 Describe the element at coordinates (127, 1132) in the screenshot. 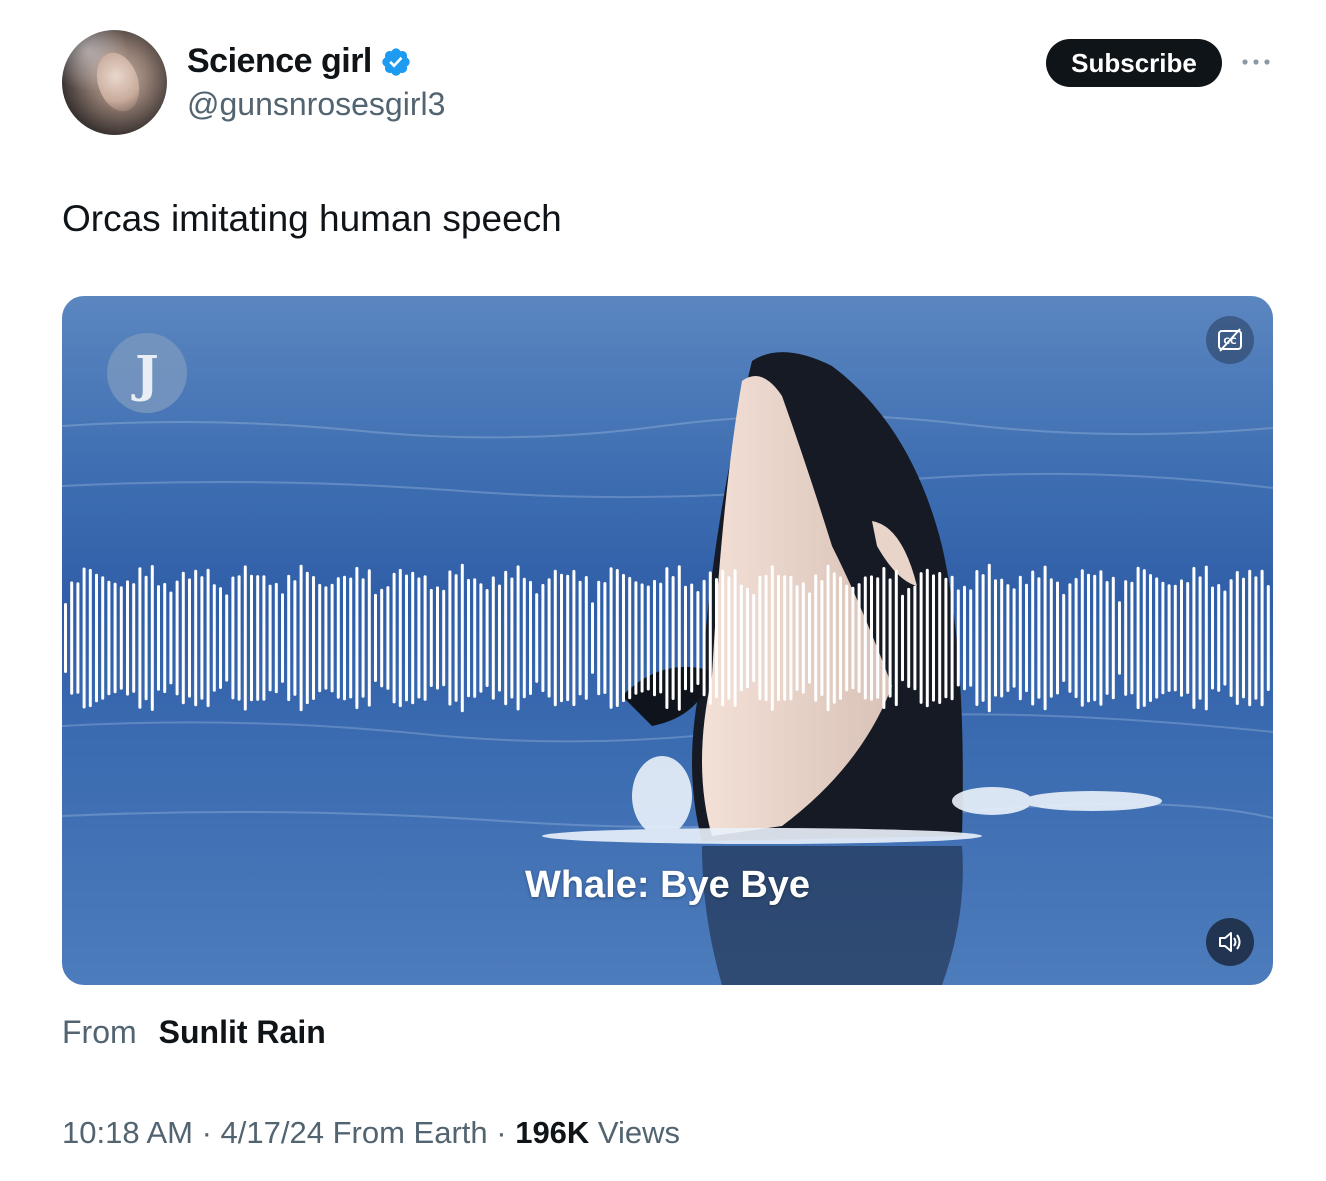

I see `tweet-time: 10:18 AM` at that location.